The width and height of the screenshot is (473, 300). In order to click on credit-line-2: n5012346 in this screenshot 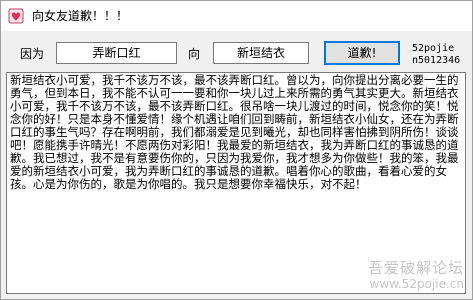, I will do `click(436, 60)`.